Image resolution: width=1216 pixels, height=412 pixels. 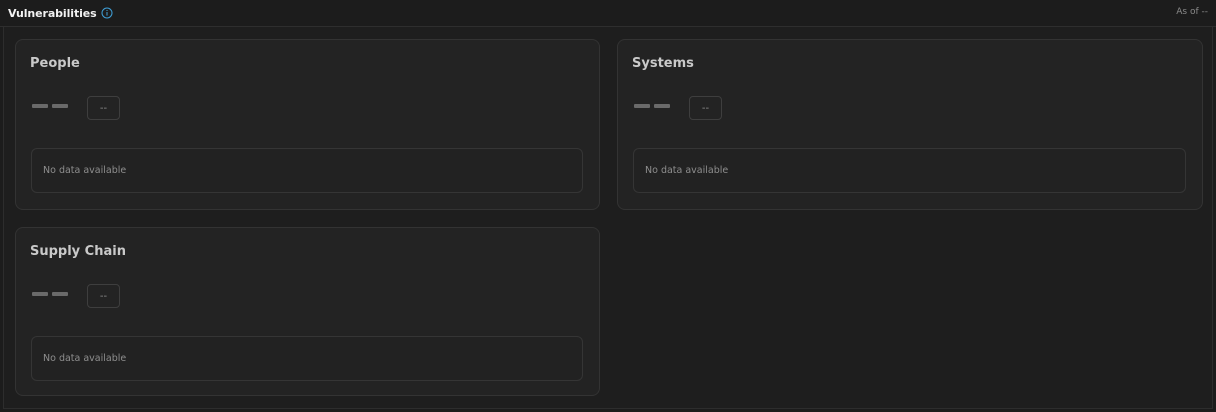 I want to click on card-title-people: People, so click(x=55, y=63).